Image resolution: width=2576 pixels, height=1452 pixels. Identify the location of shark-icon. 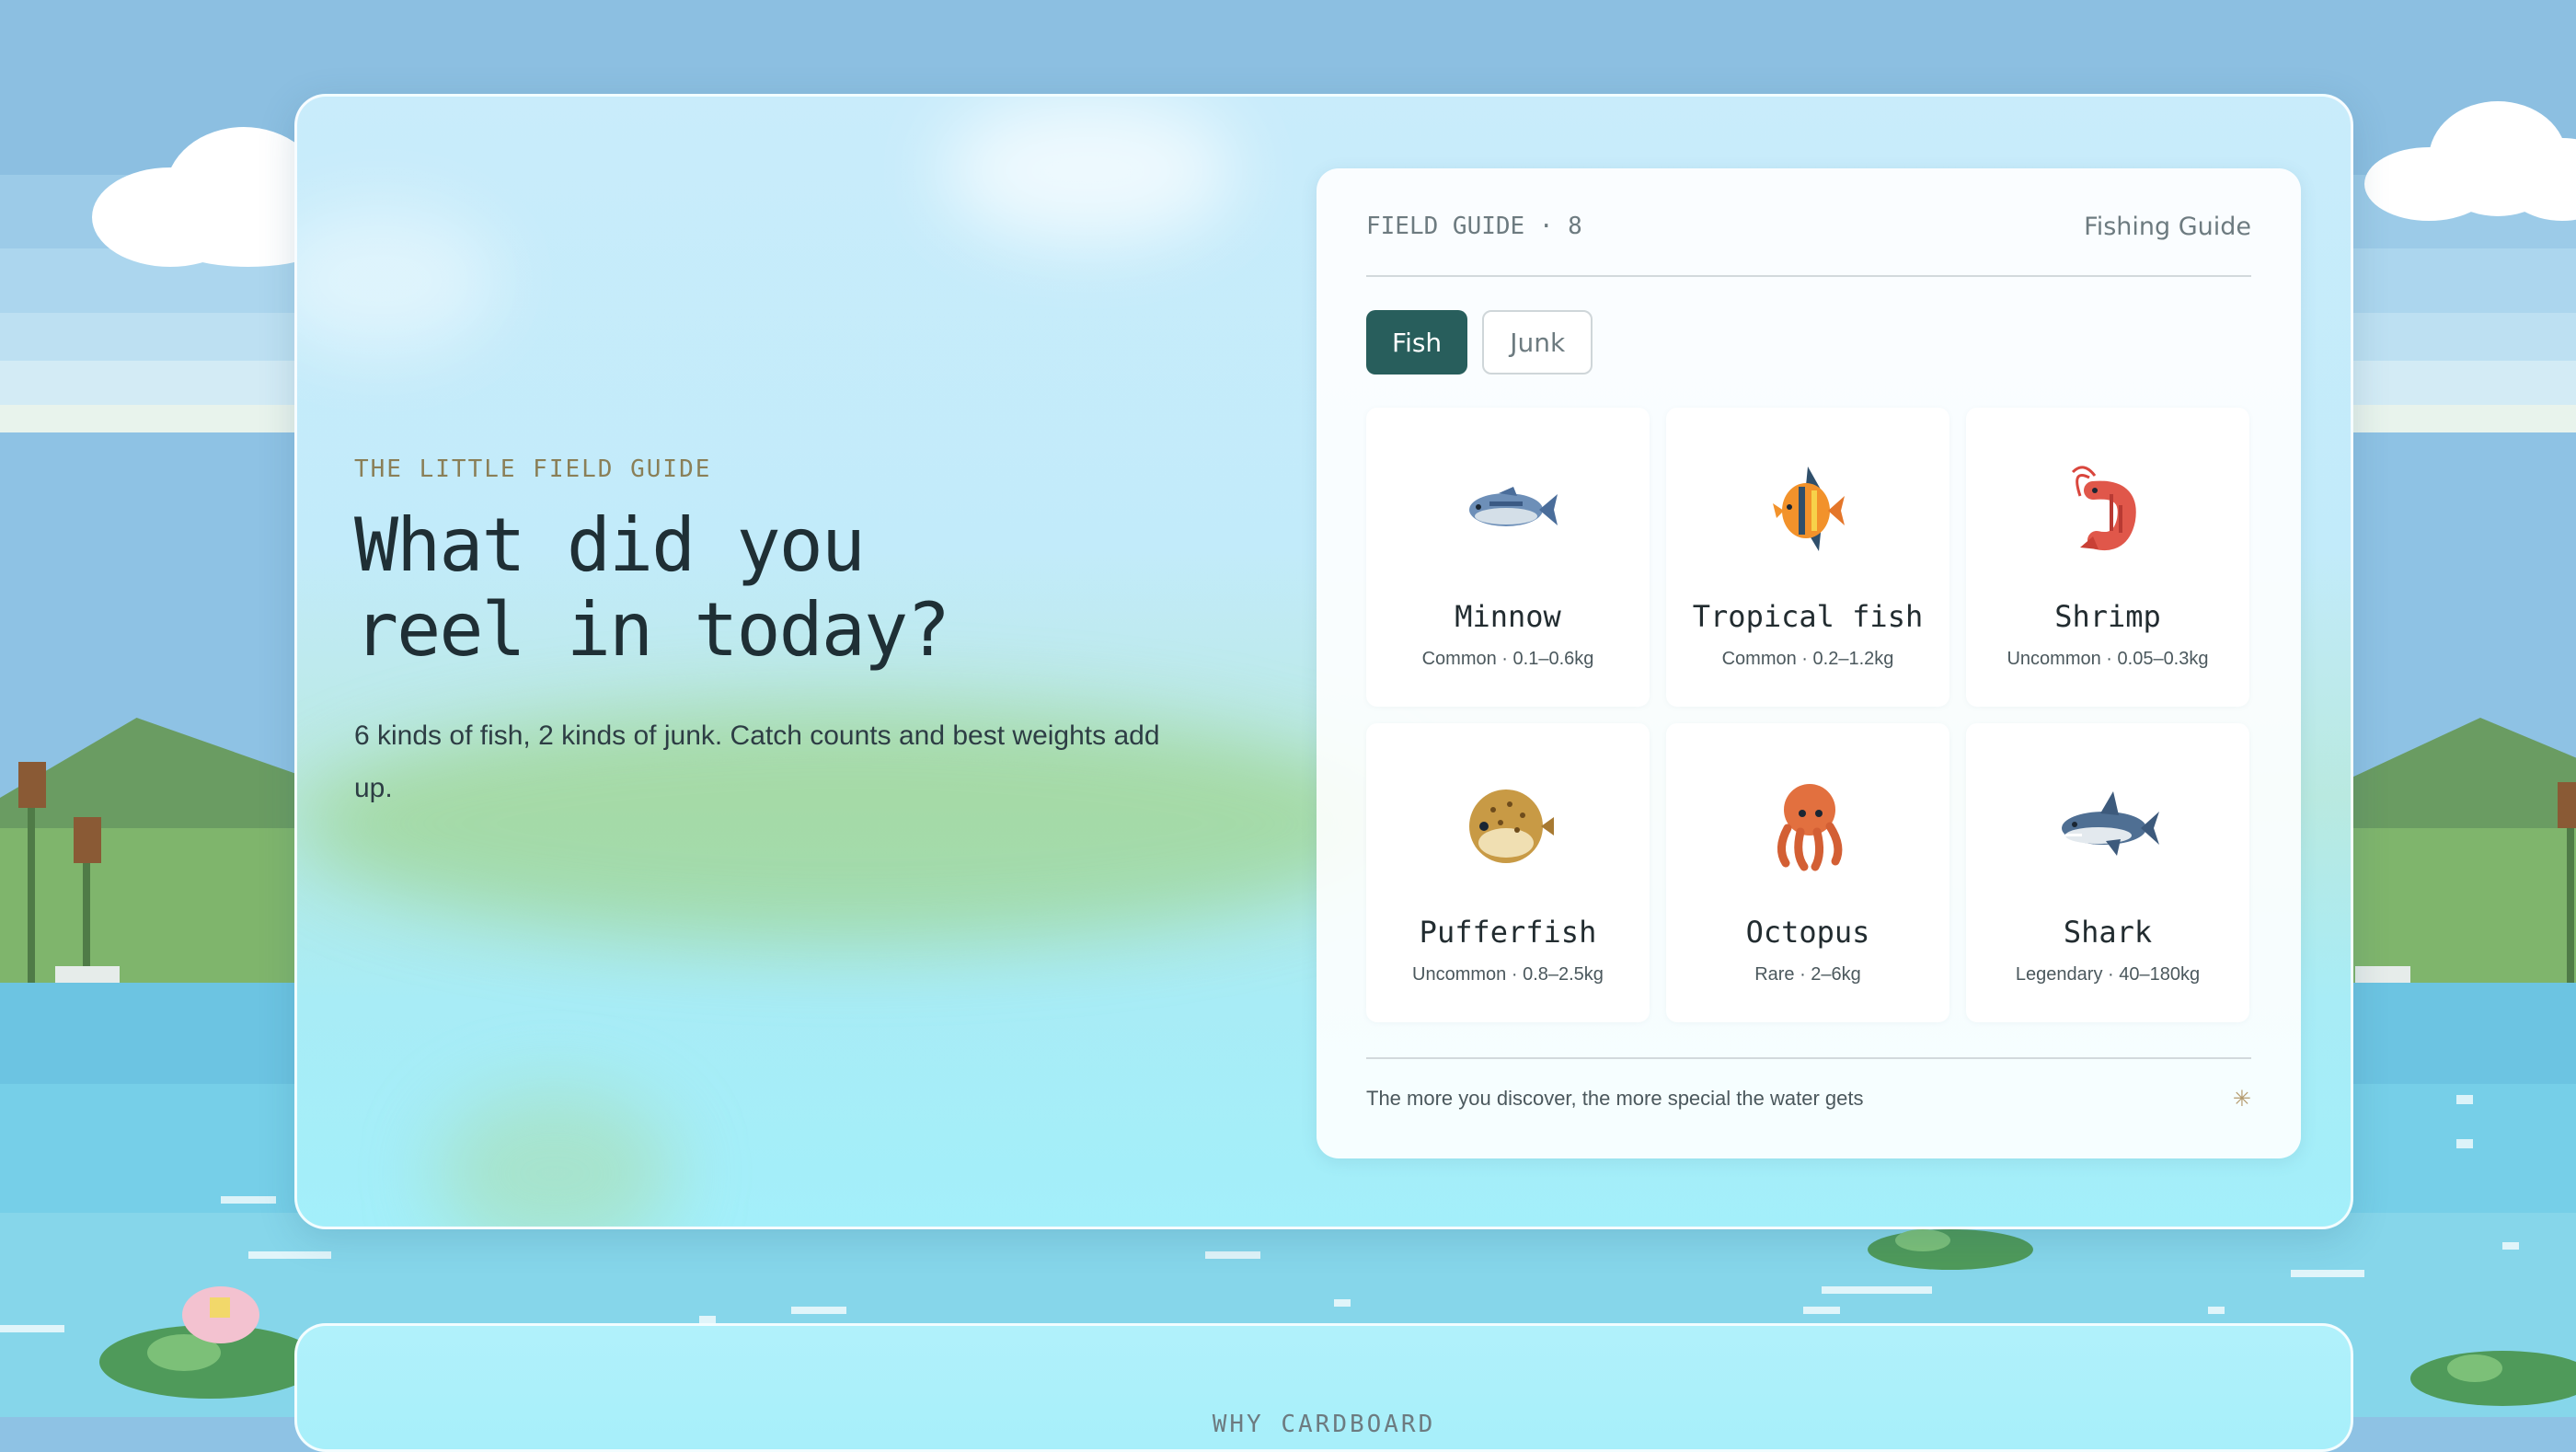
(2110, 823).